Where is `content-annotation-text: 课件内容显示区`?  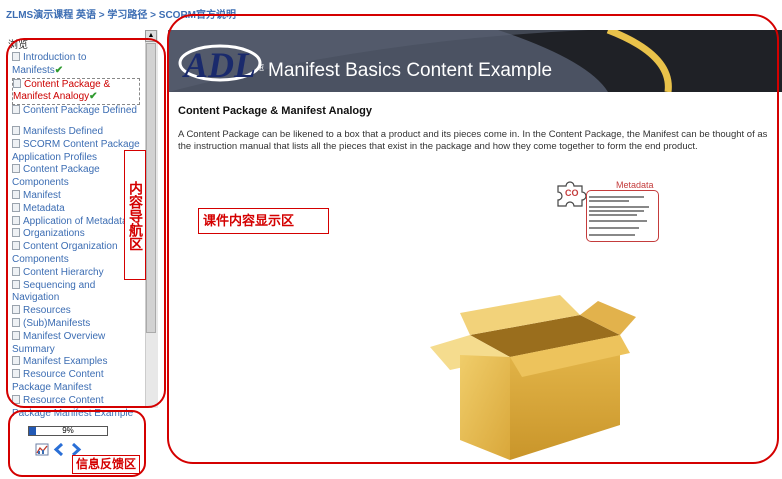 content-annotation-text: 课件内容显示区 is located at coordinates (249, 220).